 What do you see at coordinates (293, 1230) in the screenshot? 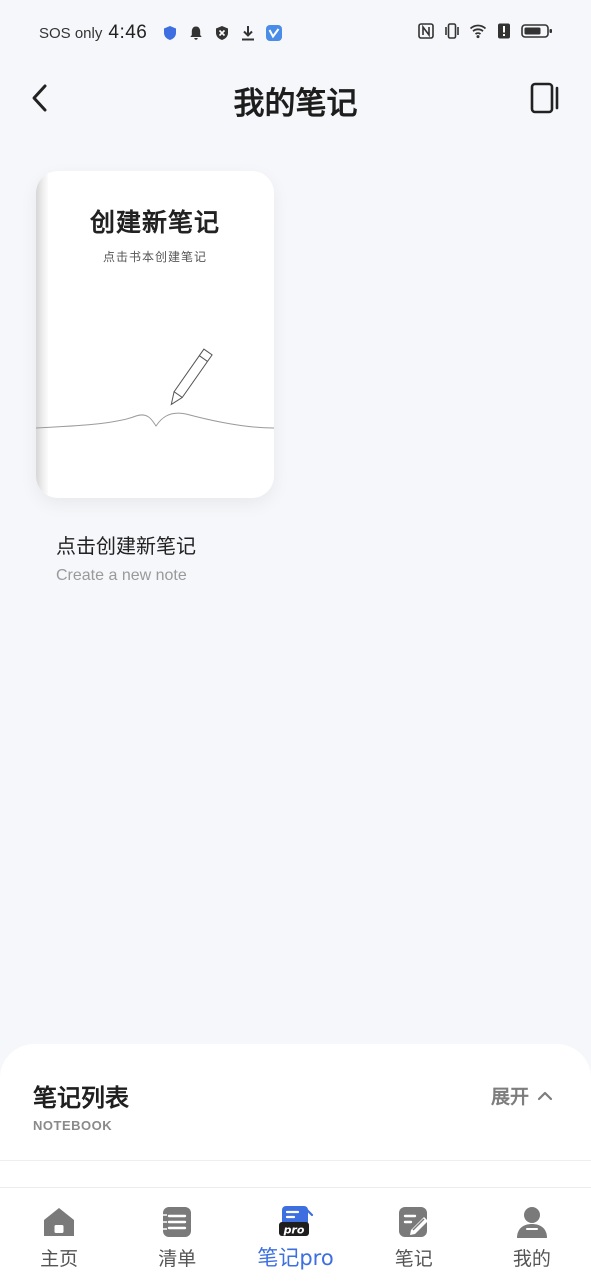
I see `svg-text: pro` at bounding box center [293, 1230].